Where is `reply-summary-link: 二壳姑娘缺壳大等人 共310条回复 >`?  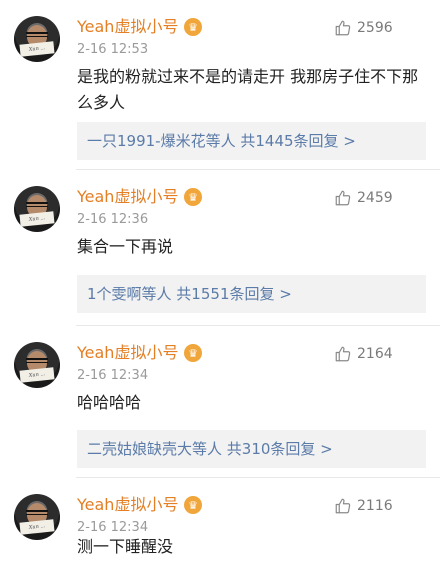 reply-summary-link: 二壳姑娘缺壳大等人 共310条回复 > is located at coordinates (251, 449).